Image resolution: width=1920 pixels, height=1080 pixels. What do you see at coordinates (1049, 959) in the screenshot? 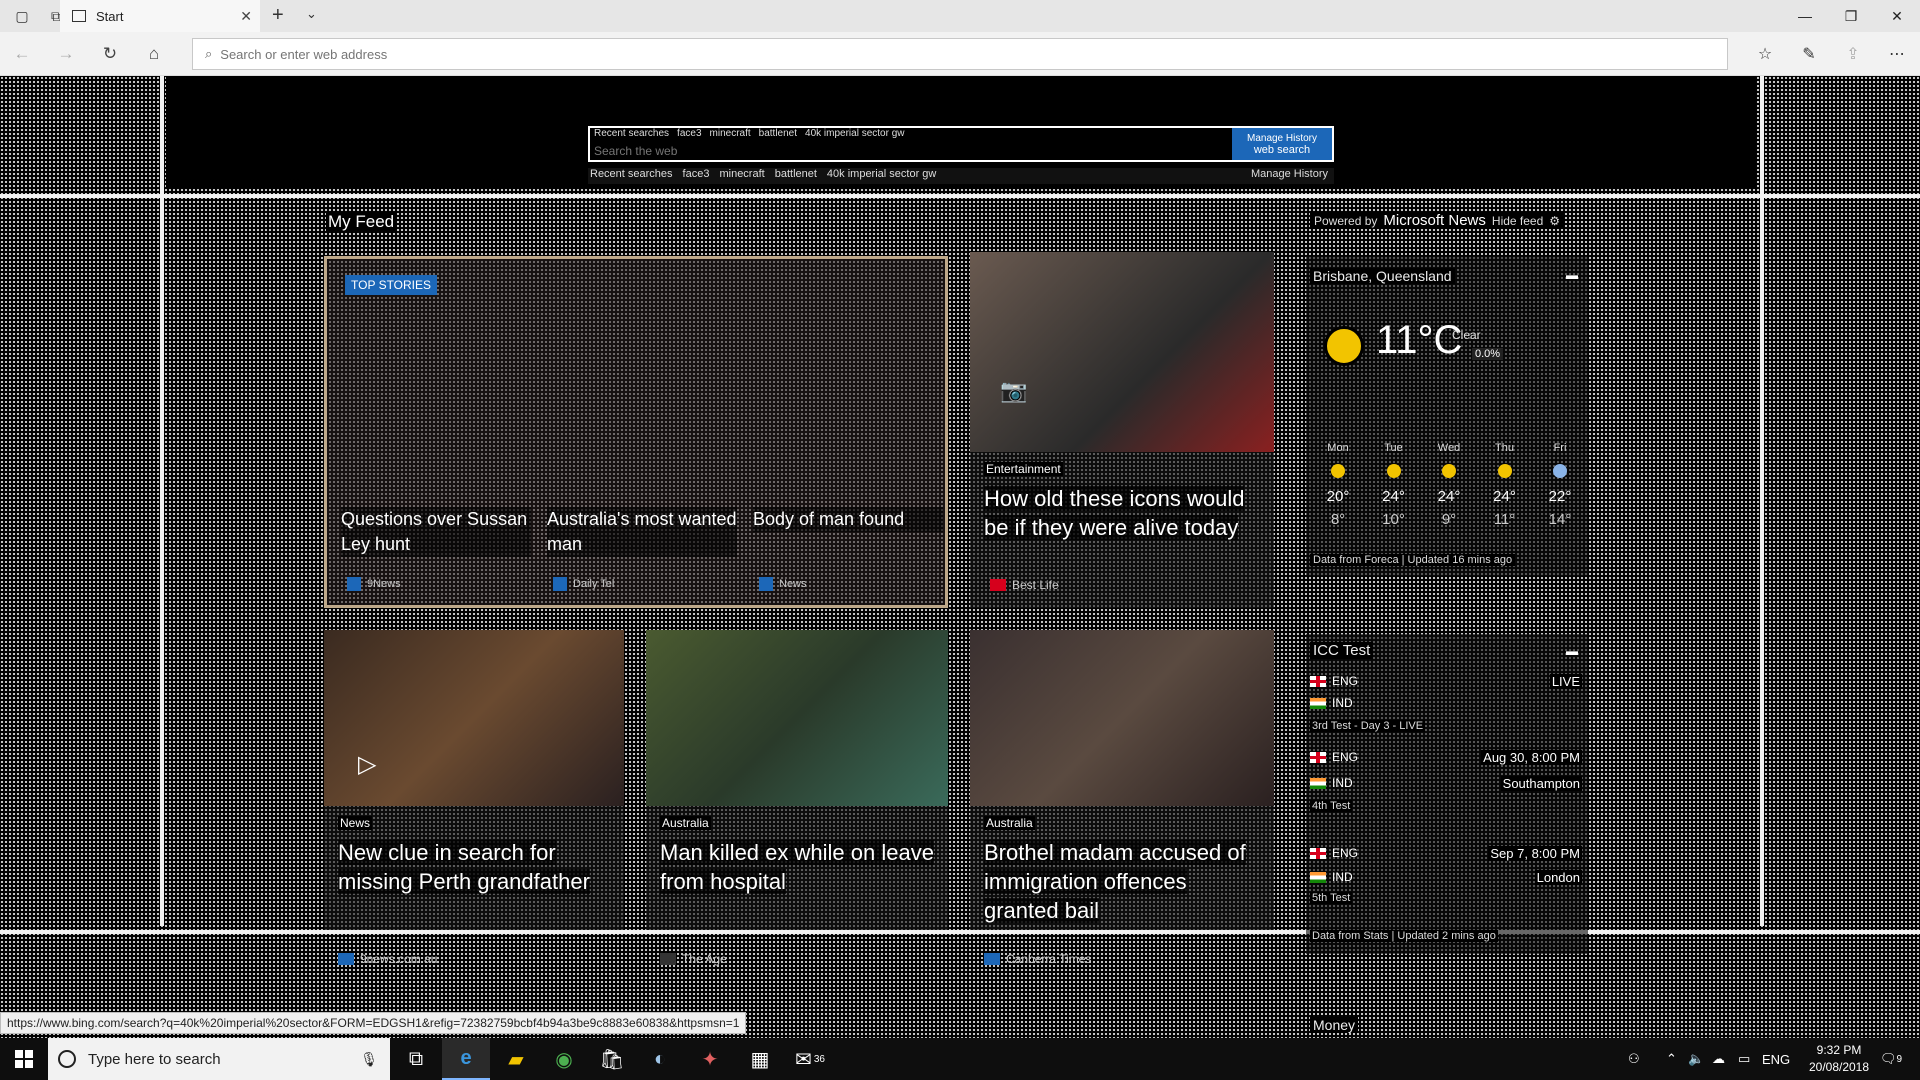
I see `source-name: Canberra Times` at bounding box center [1049, 959].